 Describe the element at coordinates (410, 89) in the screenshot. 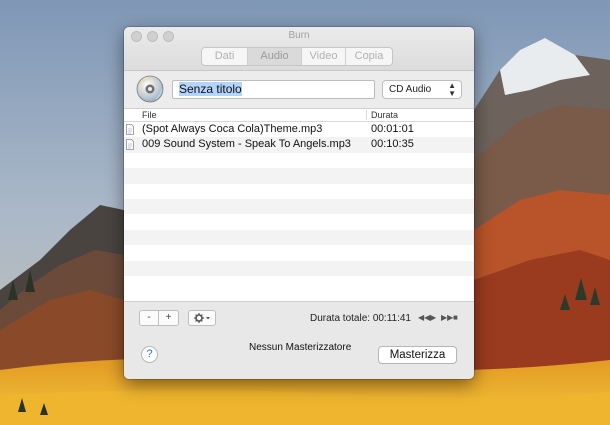

I see `disc-type-value: CD Audio` at that location.